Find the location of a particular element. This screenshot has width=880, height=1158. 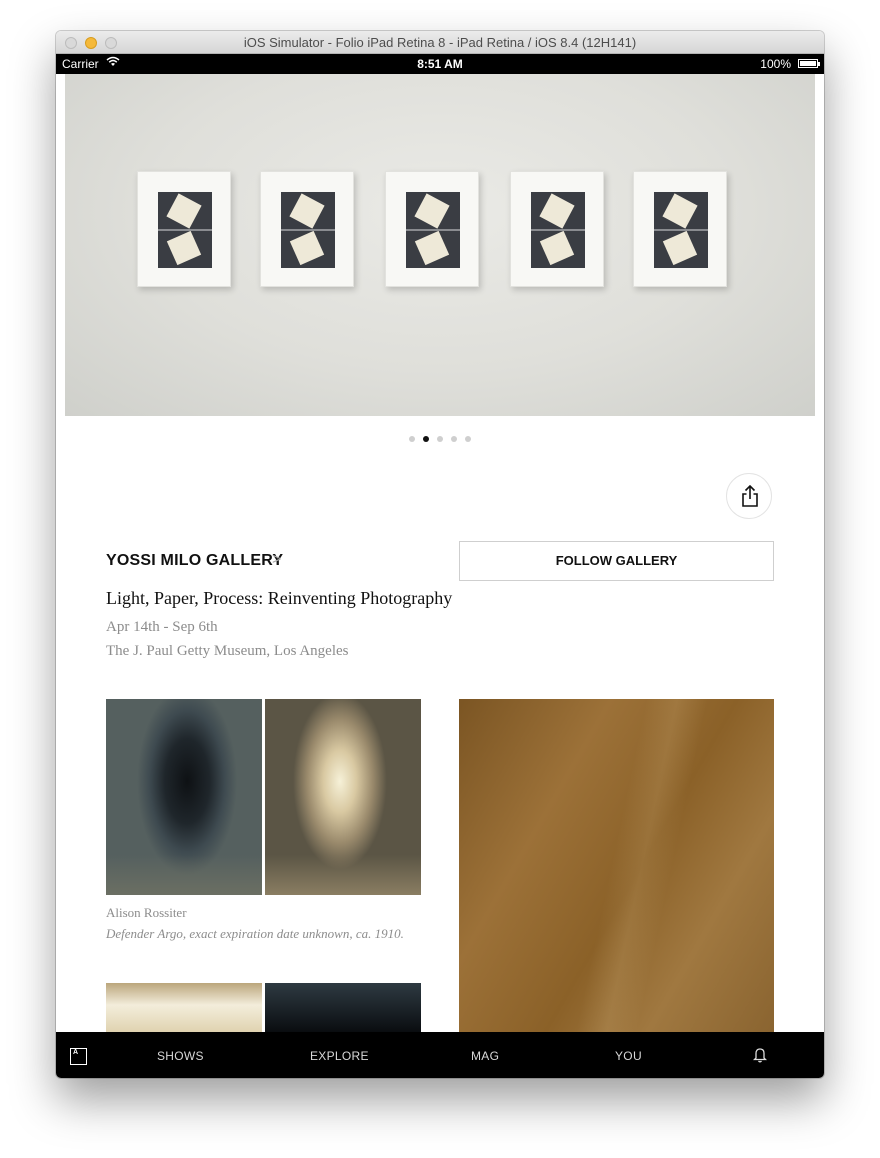

battery-percent: 100% is located at coordinates (775, 64).